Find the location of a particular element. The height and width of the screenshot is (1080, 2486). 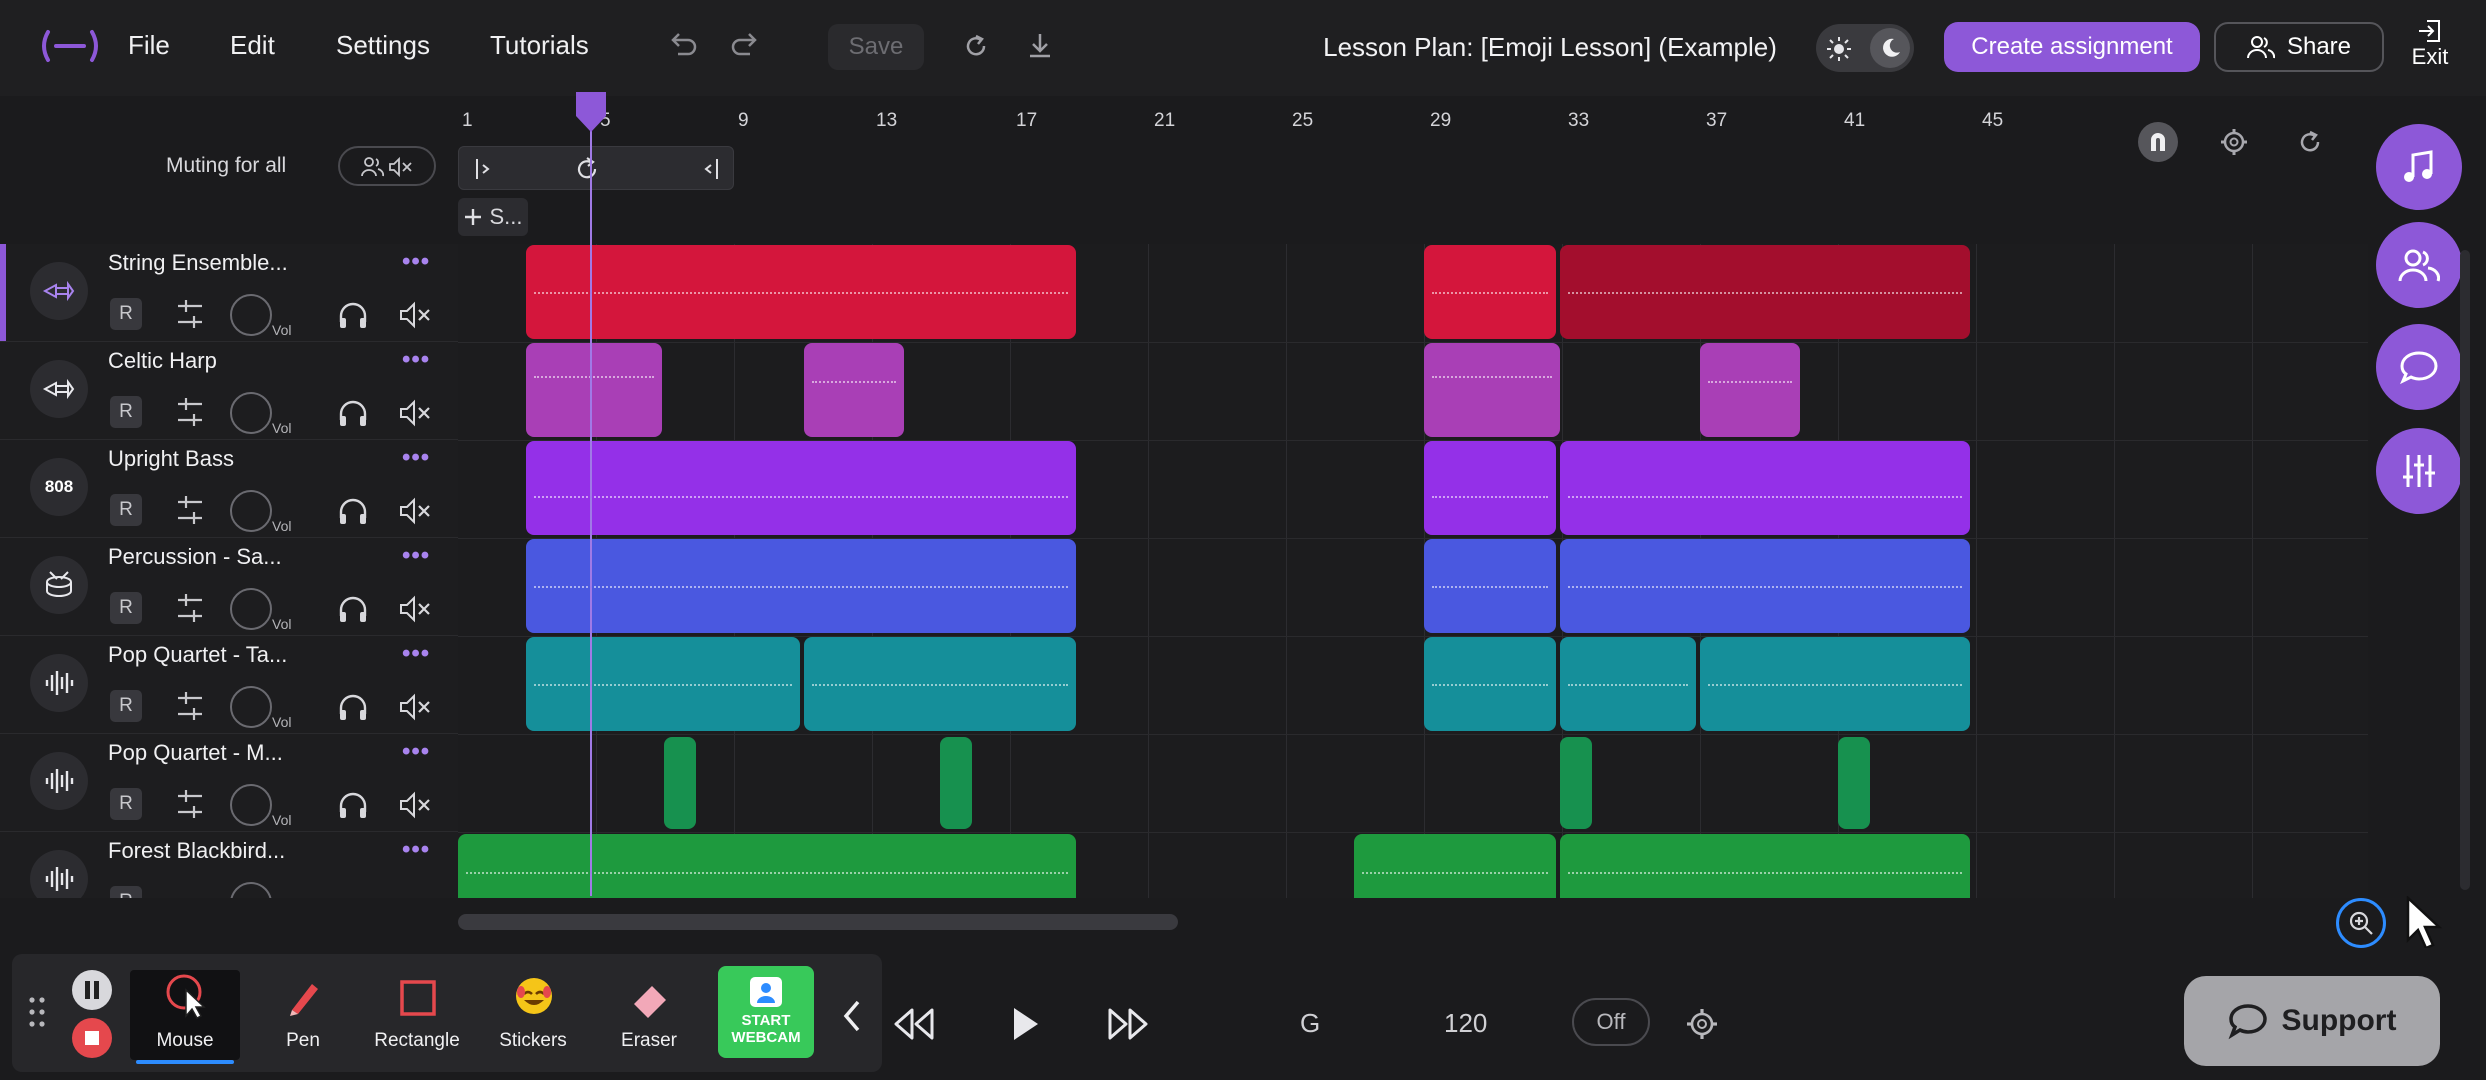

eraser-tool: Eraser is located at coordinates (649, 1015).